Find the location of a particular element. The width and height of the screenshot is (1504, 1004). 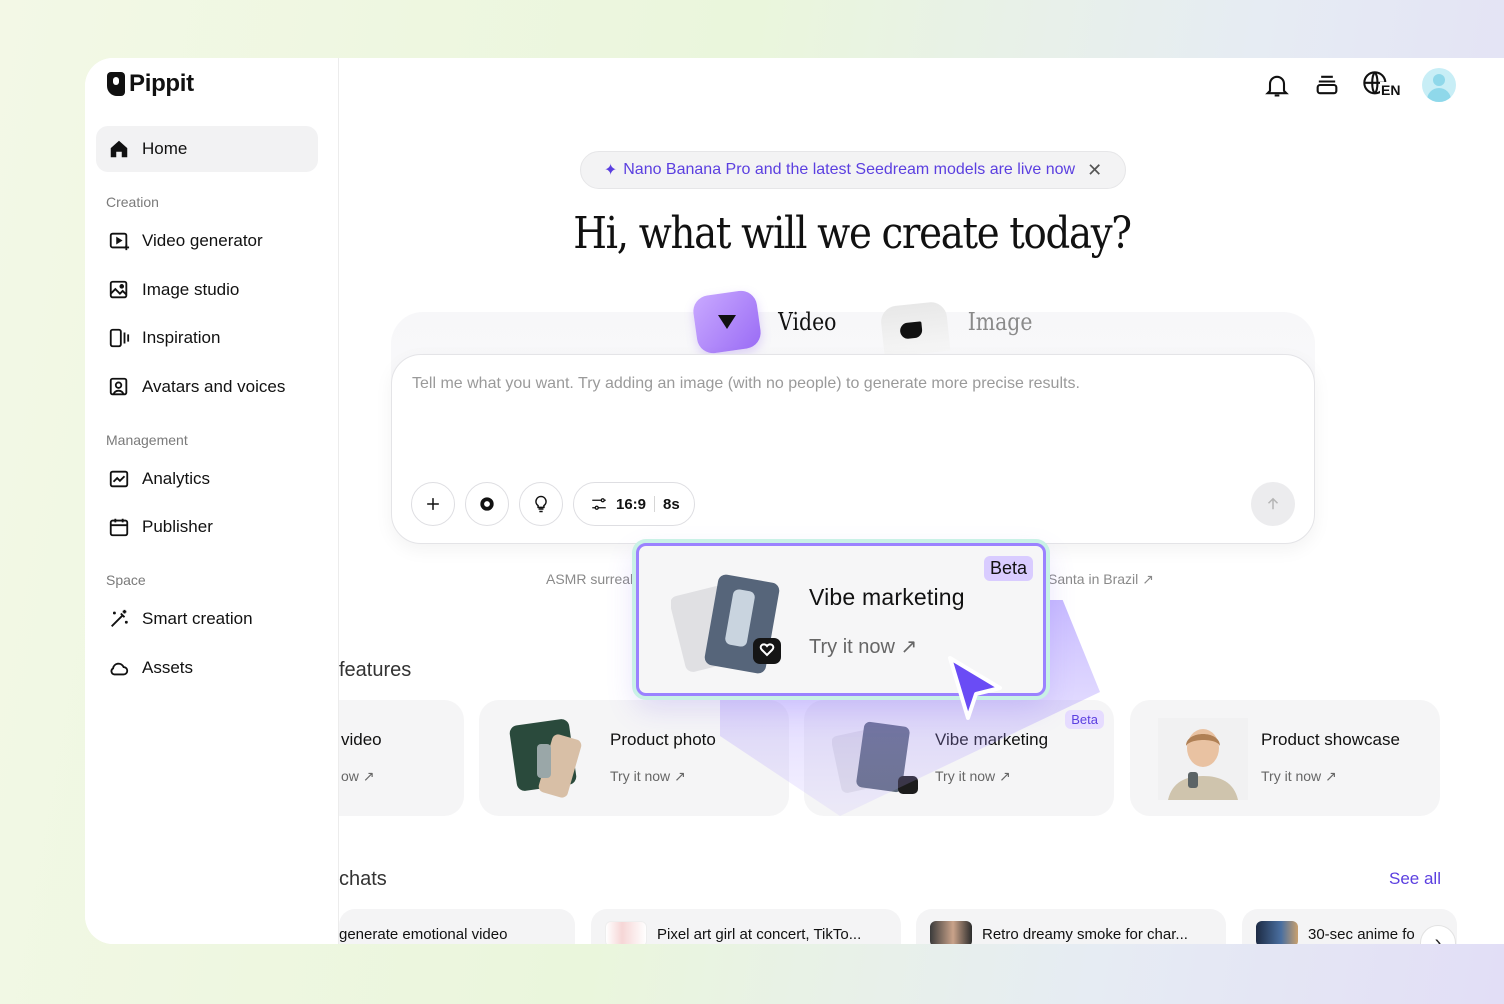

tab-image-label: Image is located at coordinates (1000, 322).